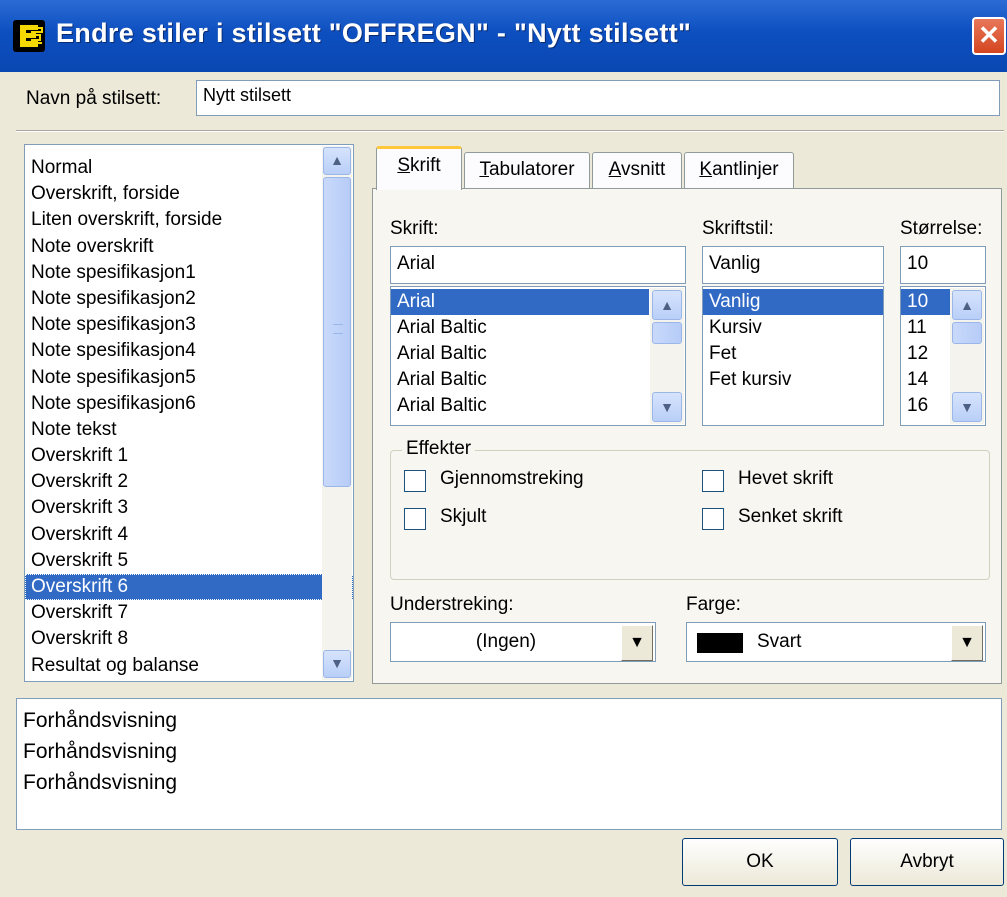  What do you see at coordinates (29, 36) in the screenshot?
I see `app-icon` at bounding box center [29, 36].